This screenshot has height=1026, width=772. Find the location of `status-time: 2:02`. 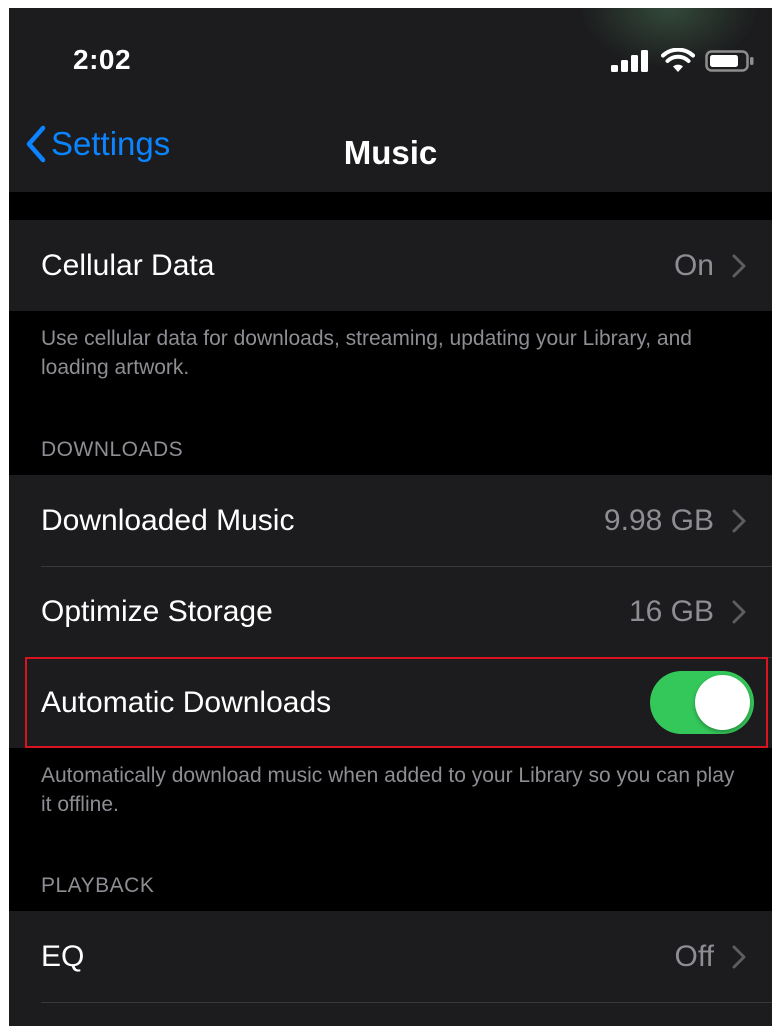

status-time: 2:02 is located at coordinates (102, 59).